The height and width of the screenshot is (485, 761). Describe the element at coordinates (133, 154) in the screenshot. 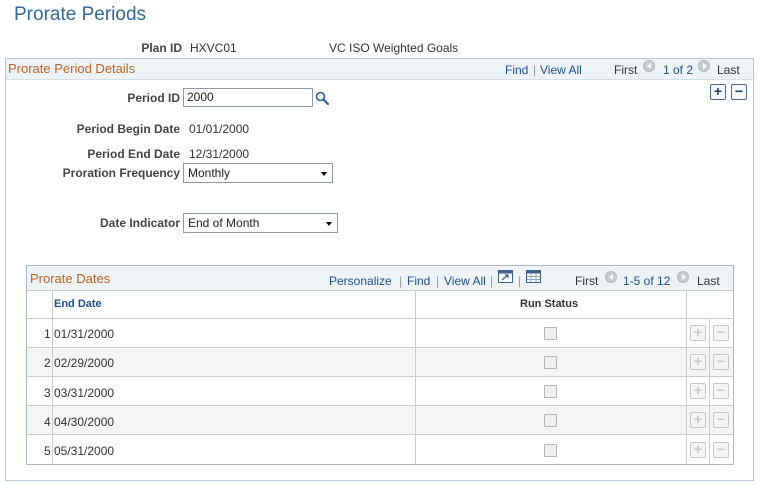

I see `period-end-date-label: Period End Date` at that location.